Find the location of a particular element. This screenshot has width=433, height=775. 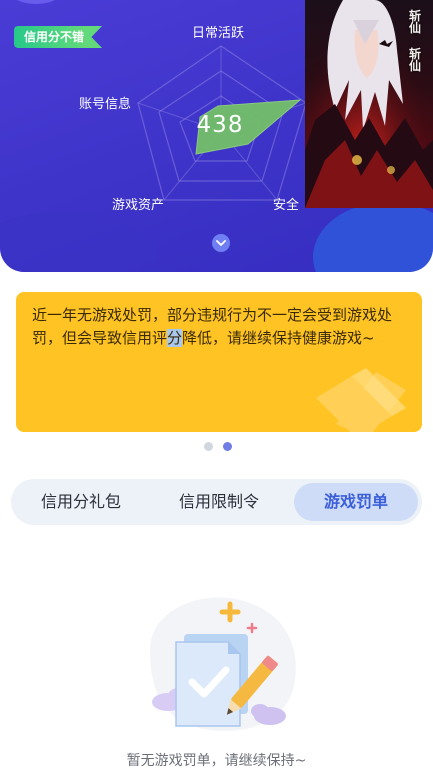

x-shape-decoration is located at coordinates (361, 400).